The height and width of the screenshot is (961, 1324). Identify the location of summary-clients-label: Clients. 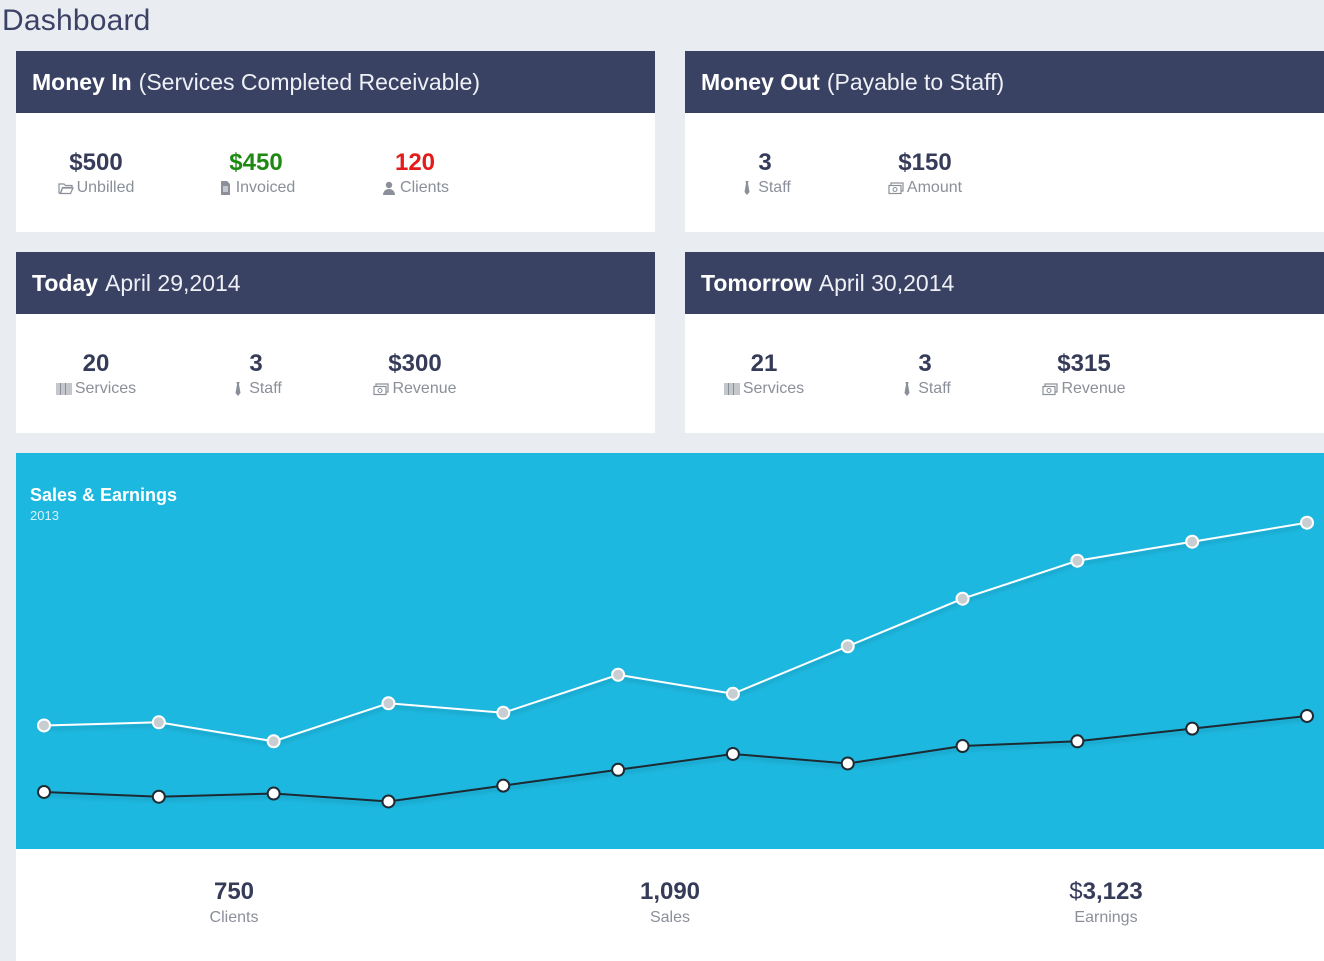
(234, 917).